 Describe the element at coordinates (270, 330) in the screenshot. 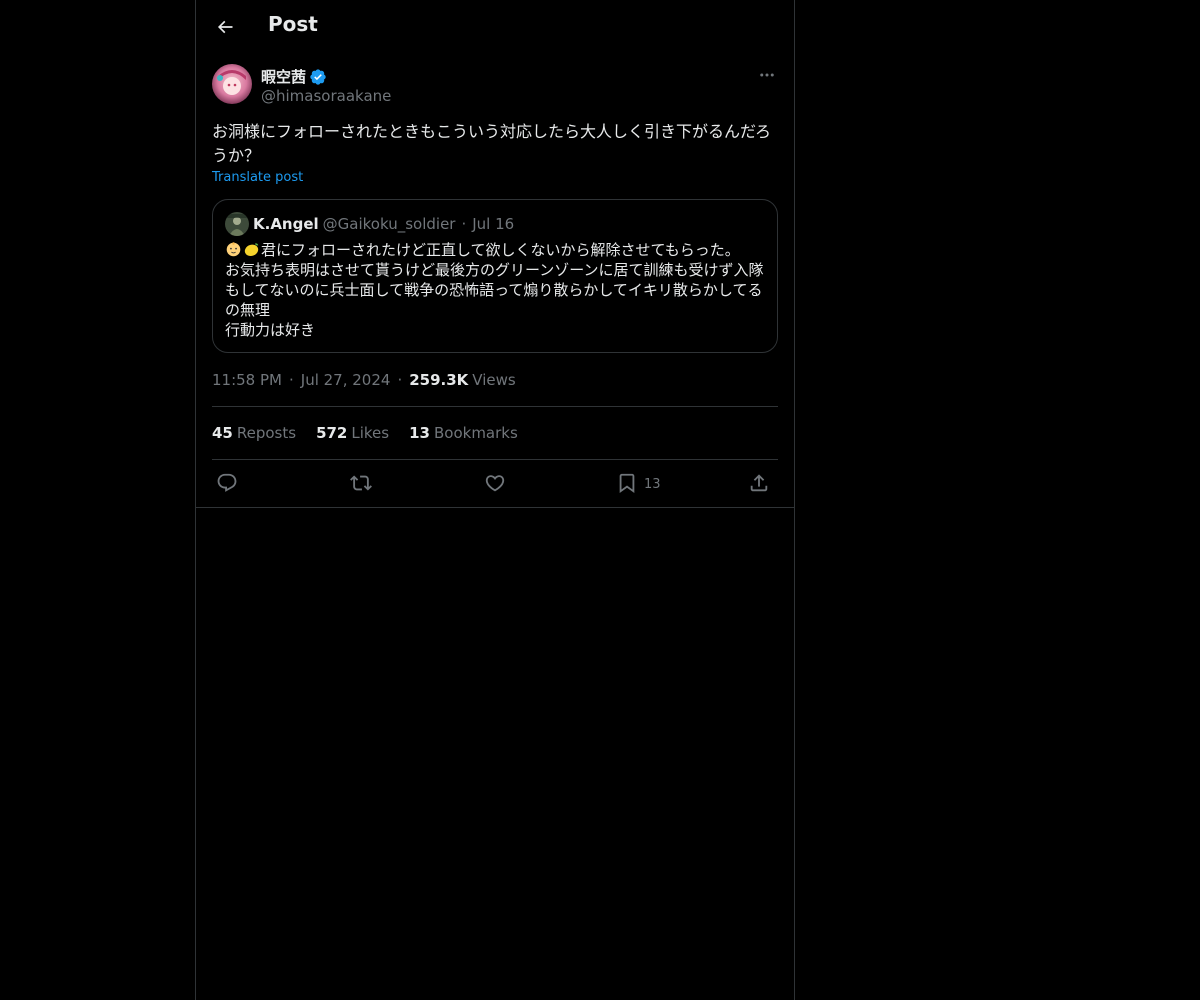

I see `quoted-line-3: 行動力は好き` at that location.